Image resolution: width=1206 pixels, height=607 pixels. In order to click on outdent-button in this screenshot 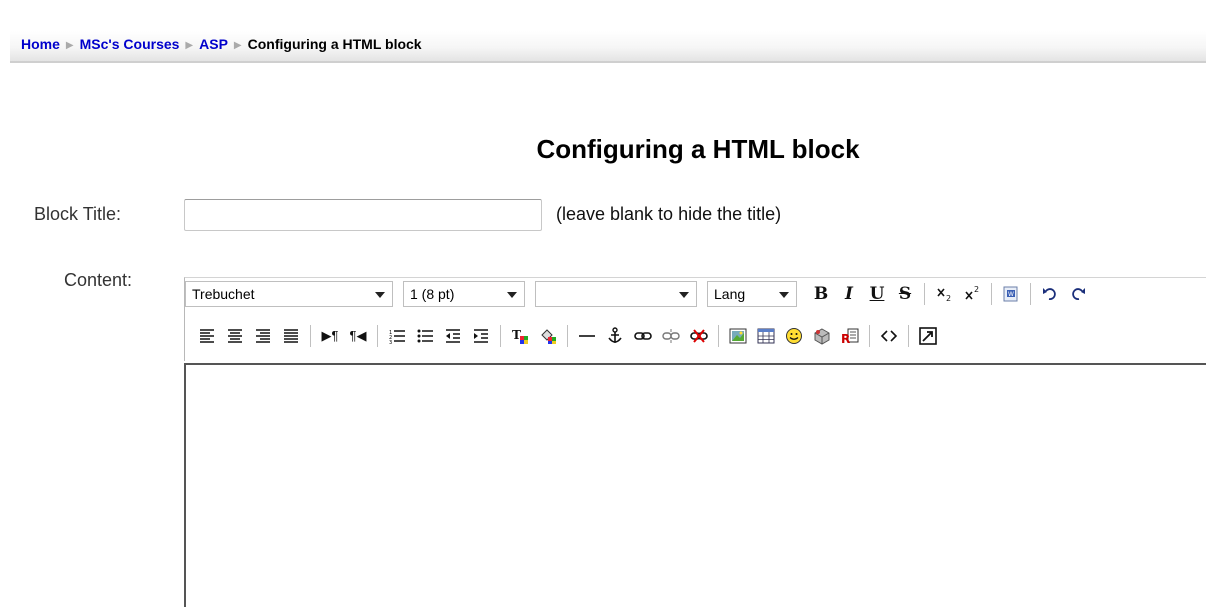, I will do `click(453, 336)`.